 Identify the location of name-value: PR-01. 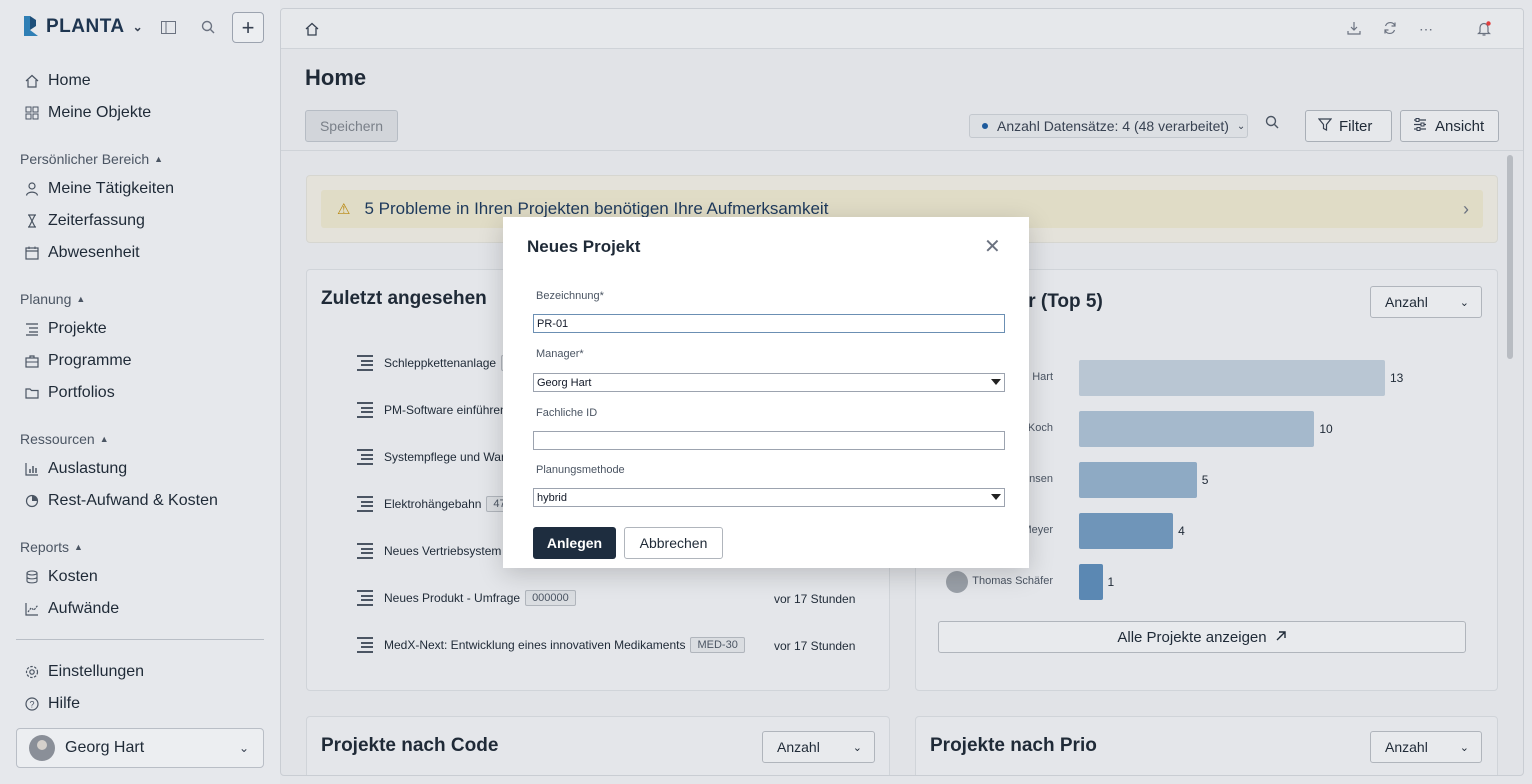
(553, 323).